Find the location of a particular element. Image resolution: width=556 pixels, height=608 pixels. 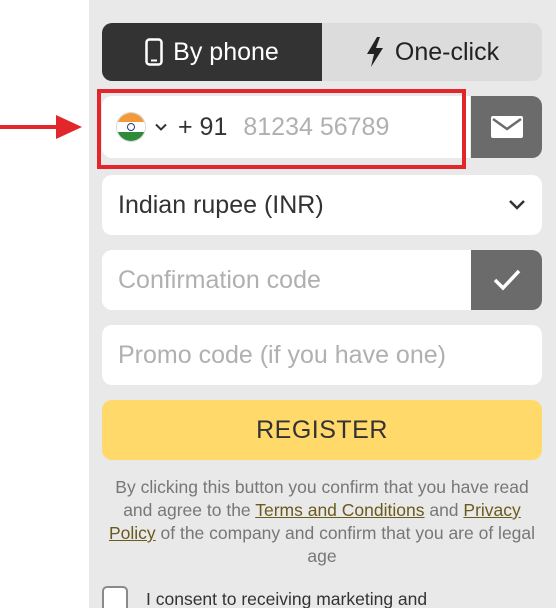

tab-one-click-label: One-click is located at coordinates (447, 51).